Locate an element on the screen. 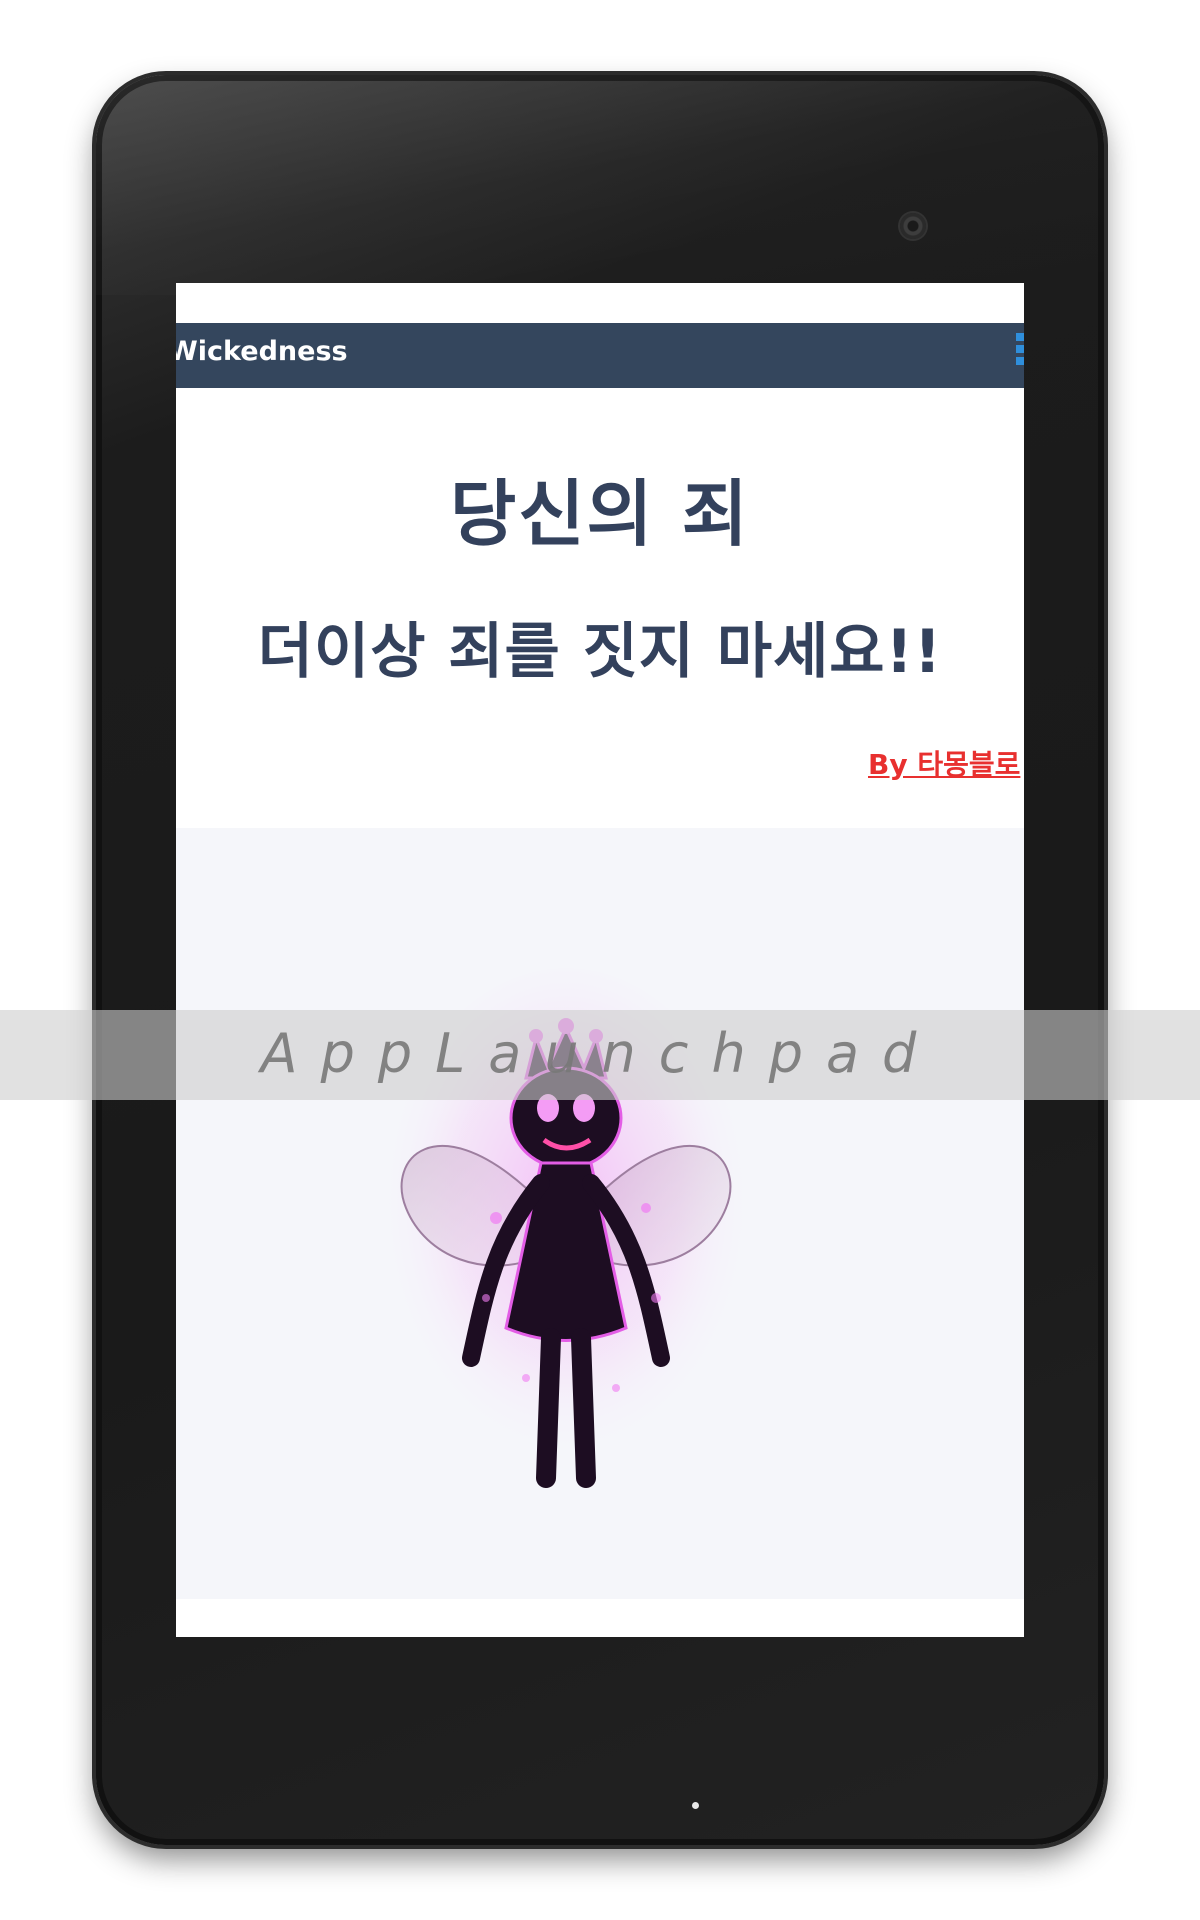 The image size is (1200, 1920). watermark-band: AppLaunchpad is located at coordinates (600, 1055).